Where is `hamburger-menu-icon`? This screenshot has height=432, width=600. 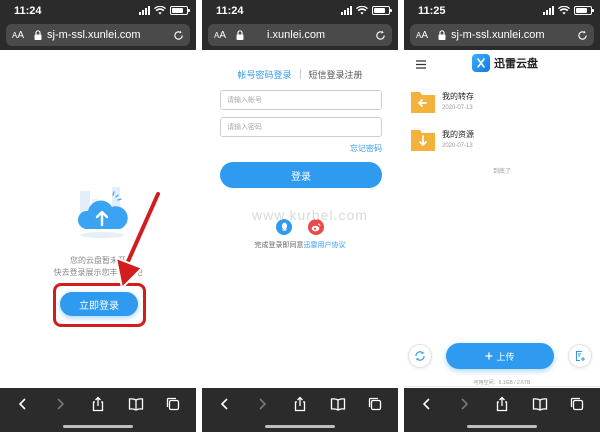 hamburger-menu-icon is located at coordinates (421, 64).